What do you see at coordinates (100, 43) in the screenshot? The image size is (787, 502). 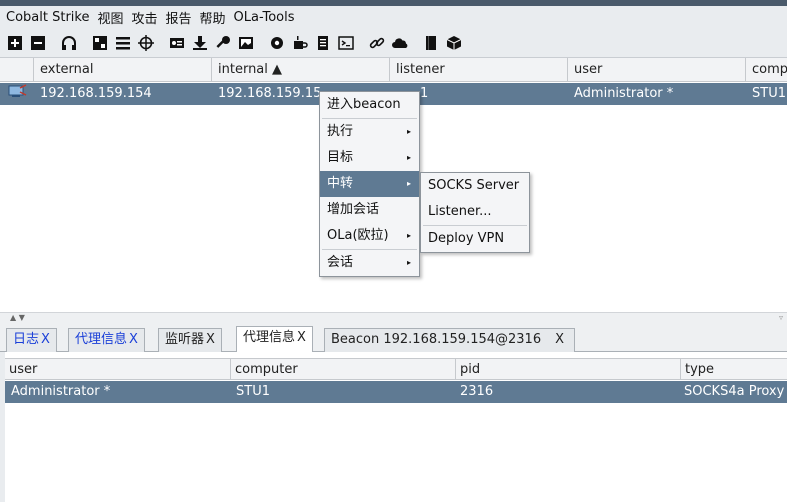 I see `pivot-graph-icon` at bounding box center [100, 43].